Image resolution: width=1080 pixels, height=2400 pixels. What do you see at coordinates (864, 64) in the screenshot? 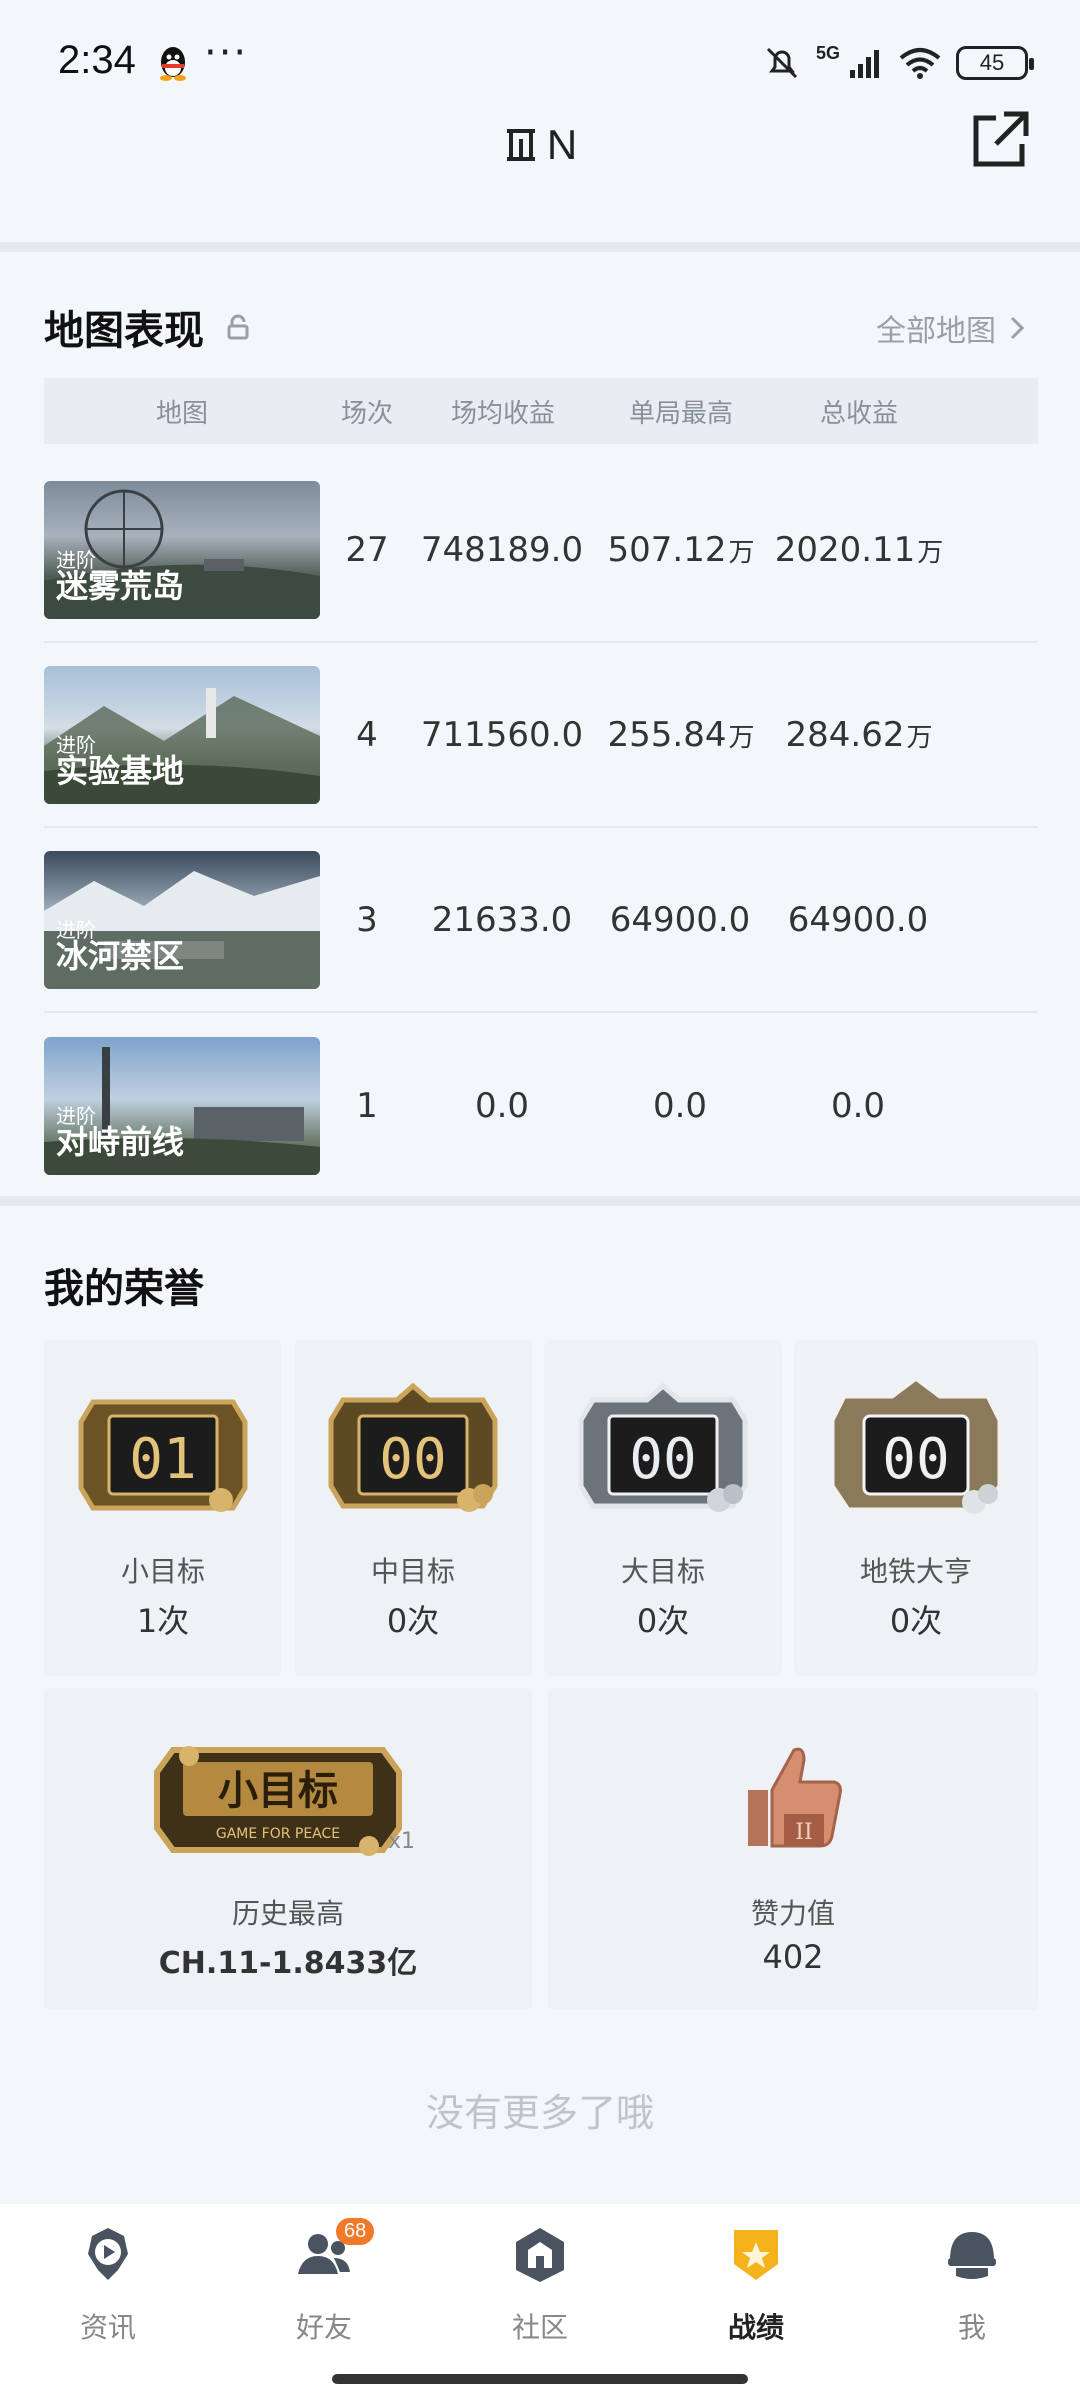
I see `signal-icon` at bounding box center [864, 64].